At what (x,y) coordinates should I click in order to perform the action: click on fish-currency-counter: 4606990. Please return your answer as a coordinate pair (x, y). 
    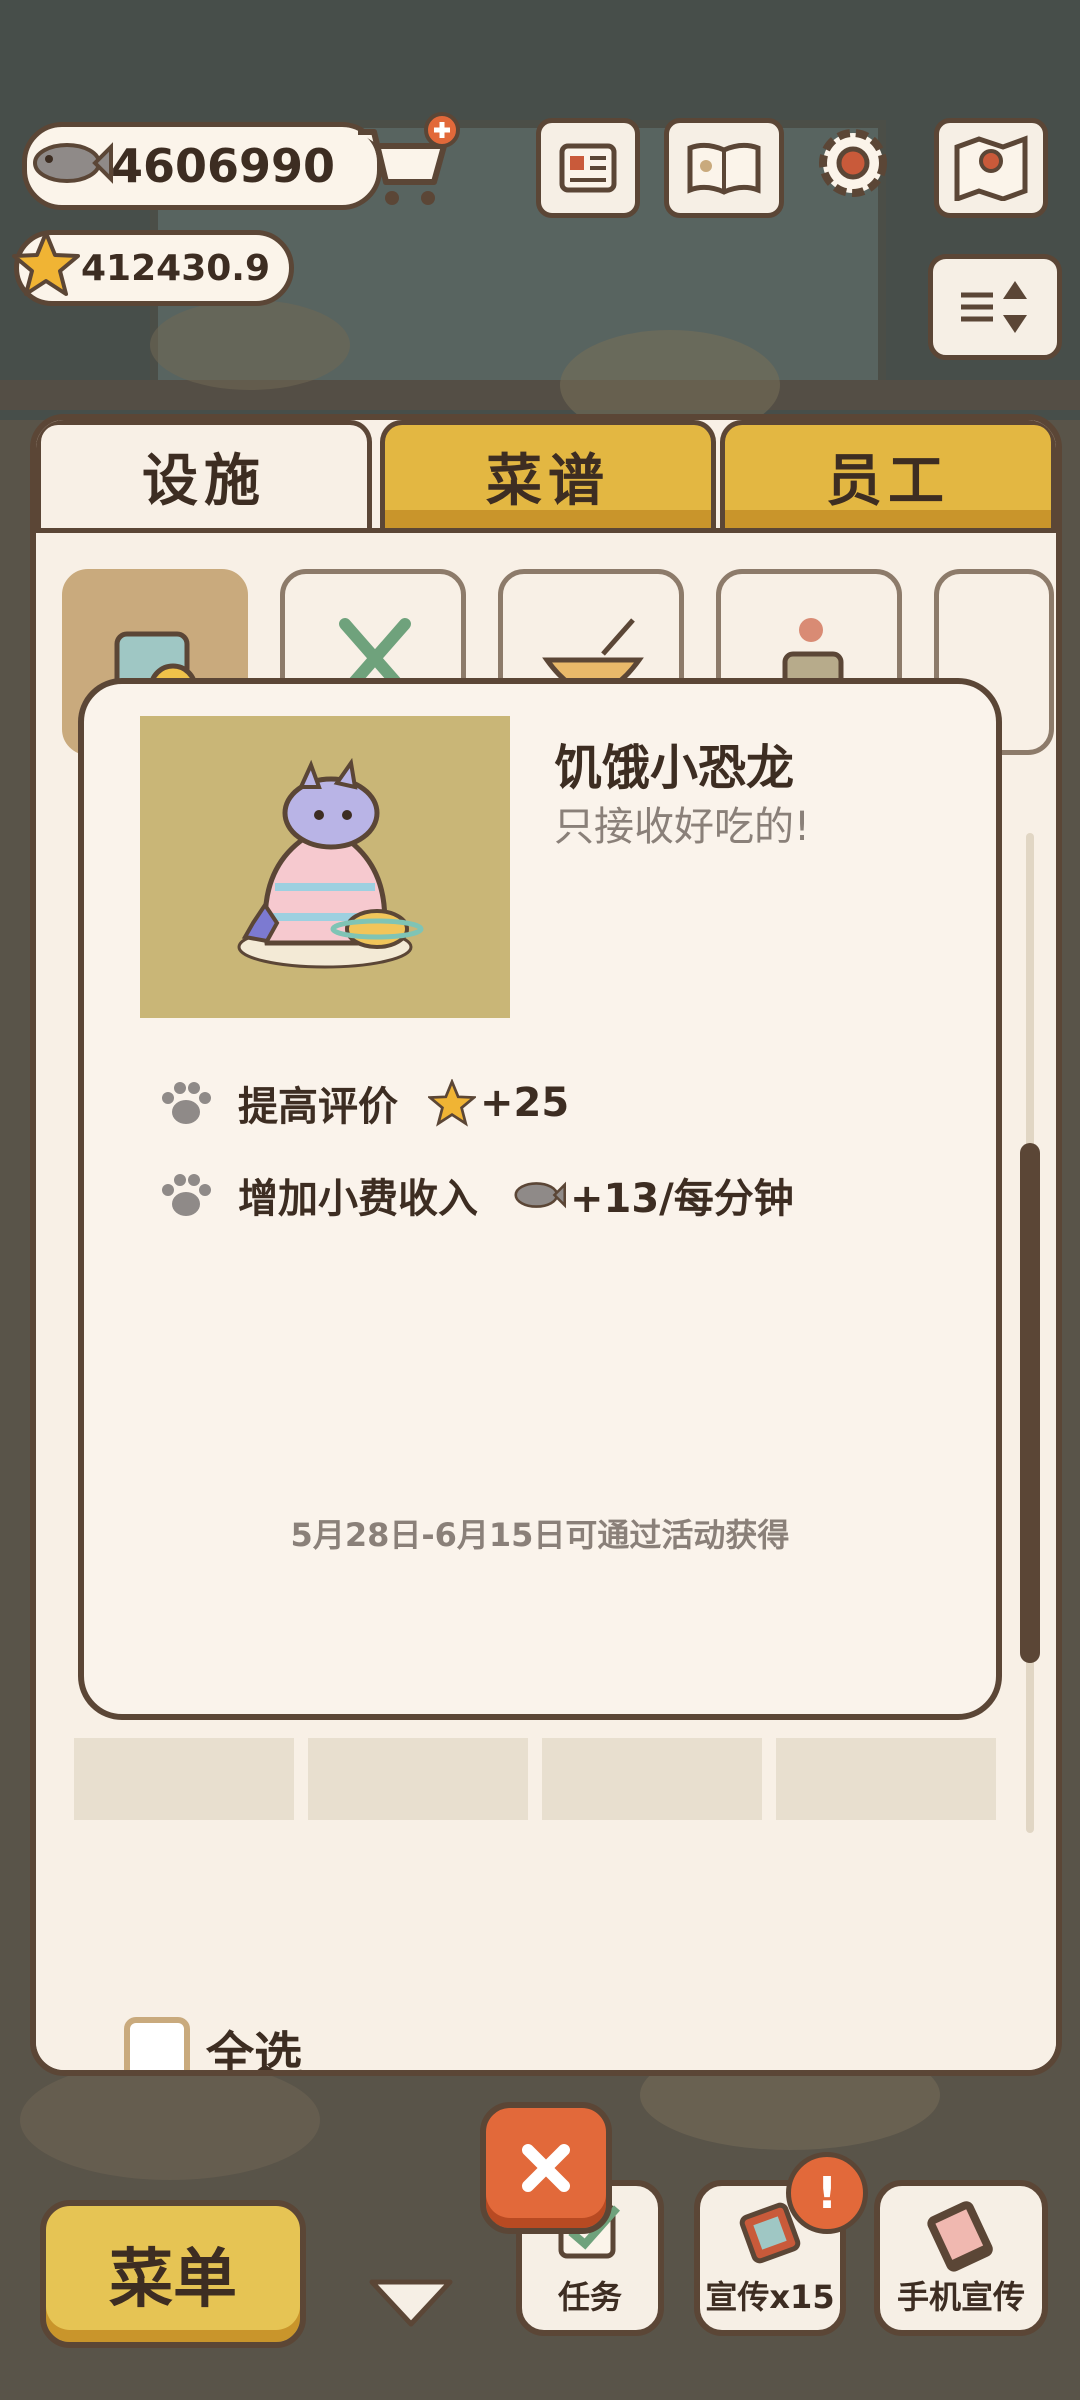
    Looking at the image, I should click on (202, 166).